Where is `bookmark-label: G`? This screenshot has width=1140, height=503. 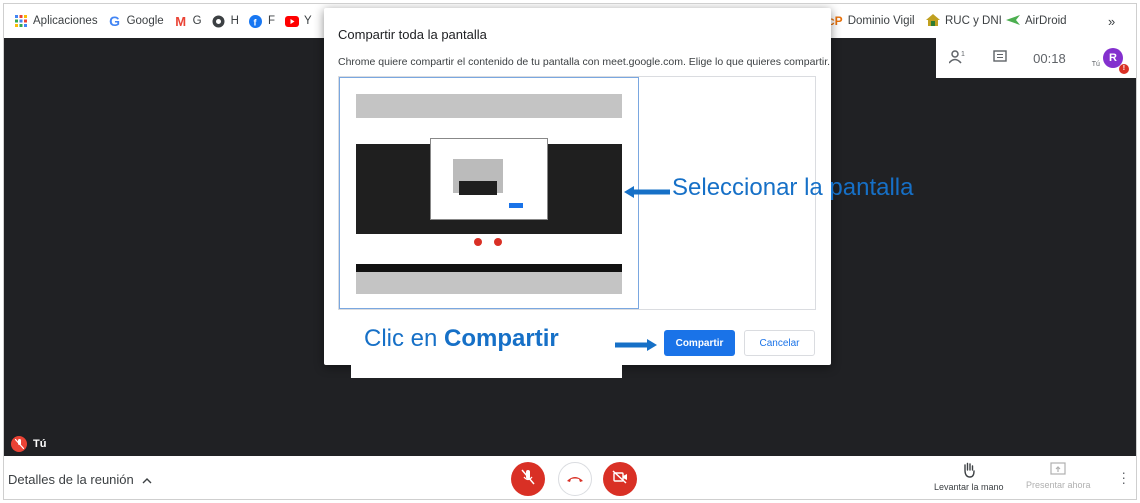 bookmark-label: G is located at coordinates (197, 21).